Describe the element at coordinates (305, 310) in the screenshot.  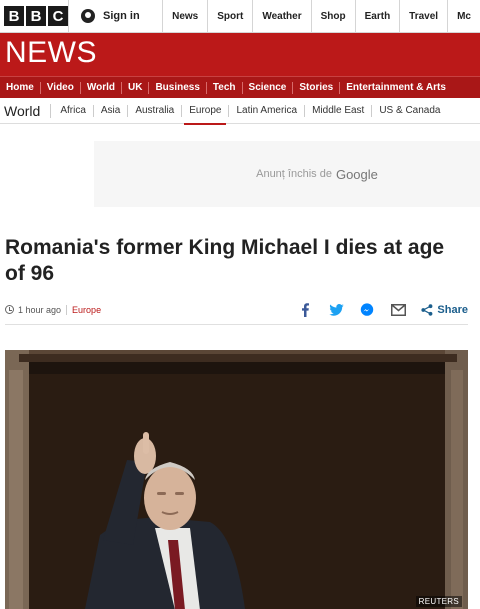
I see `facebook-icon` at that location.